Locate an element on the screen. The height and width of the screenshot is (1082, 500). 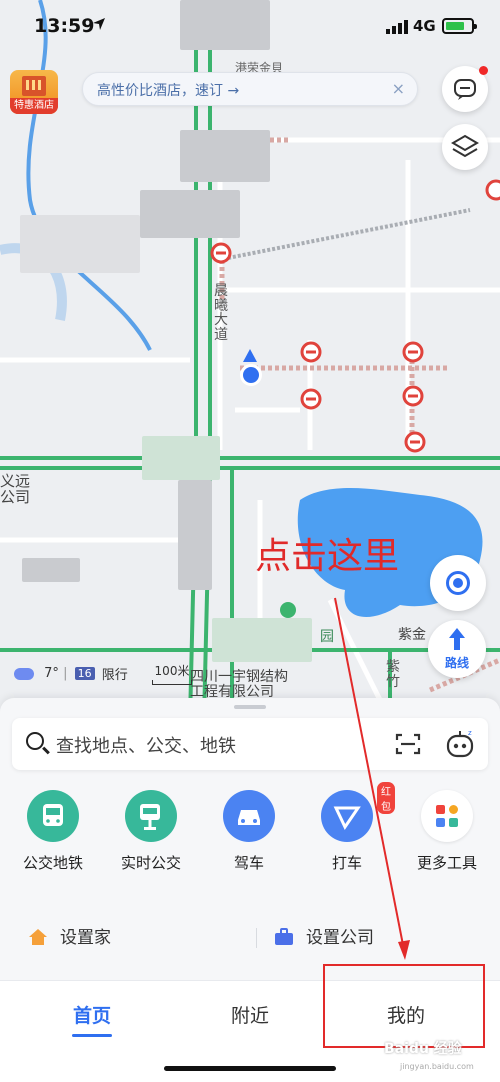
tool-taxi: 红包 打车 is located at coordinates (347, 827).